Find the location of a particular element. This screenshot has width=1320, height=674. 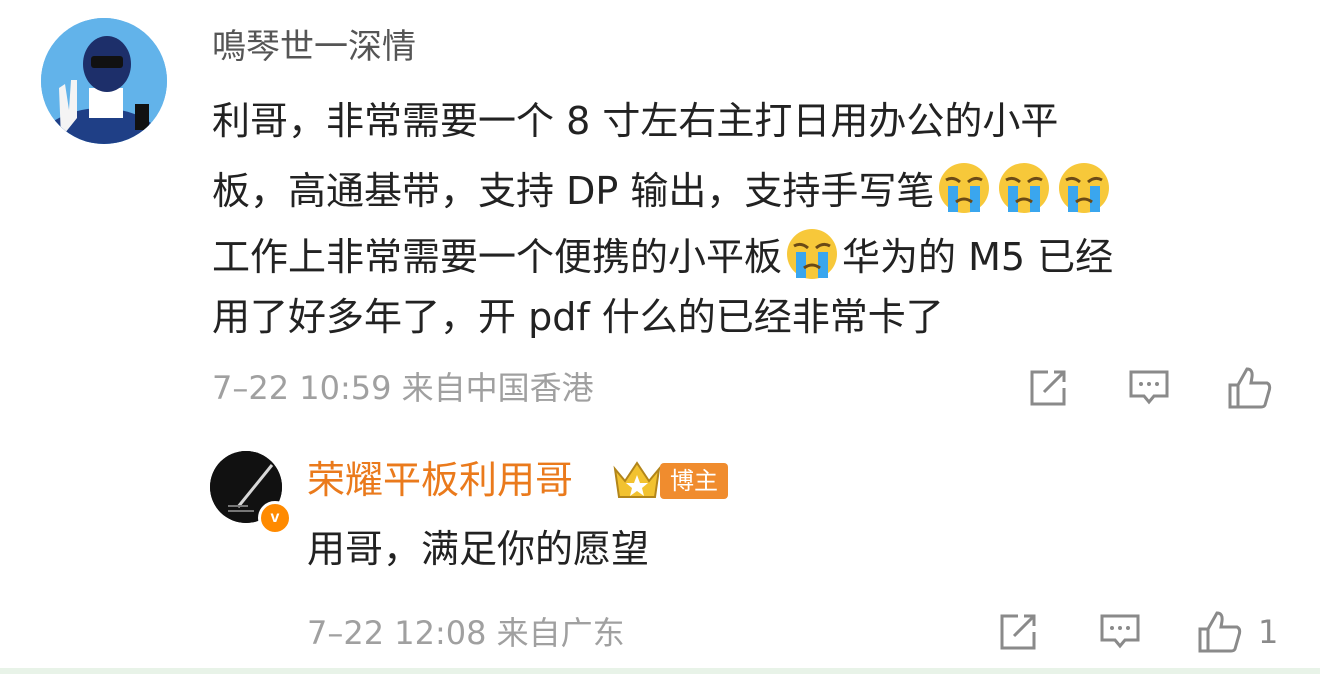

reply-comment-button is located at coordinates (1120, 632).